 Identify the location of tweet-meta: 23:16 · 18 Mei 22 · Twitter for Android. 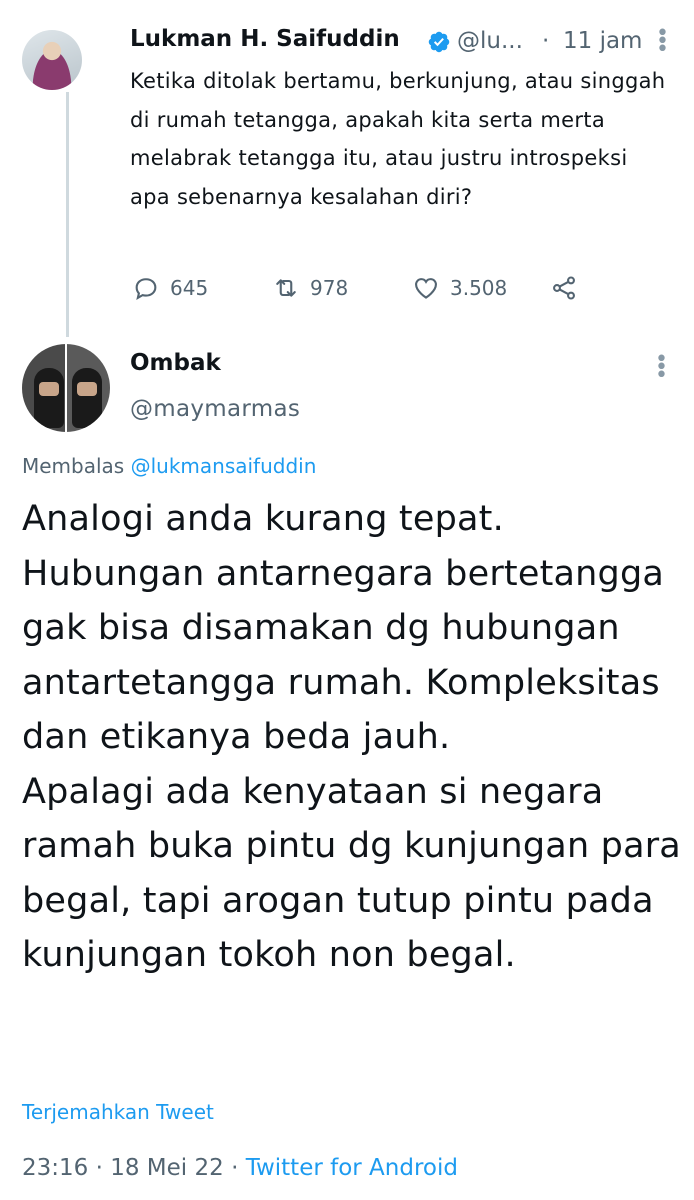
(240, 1168).